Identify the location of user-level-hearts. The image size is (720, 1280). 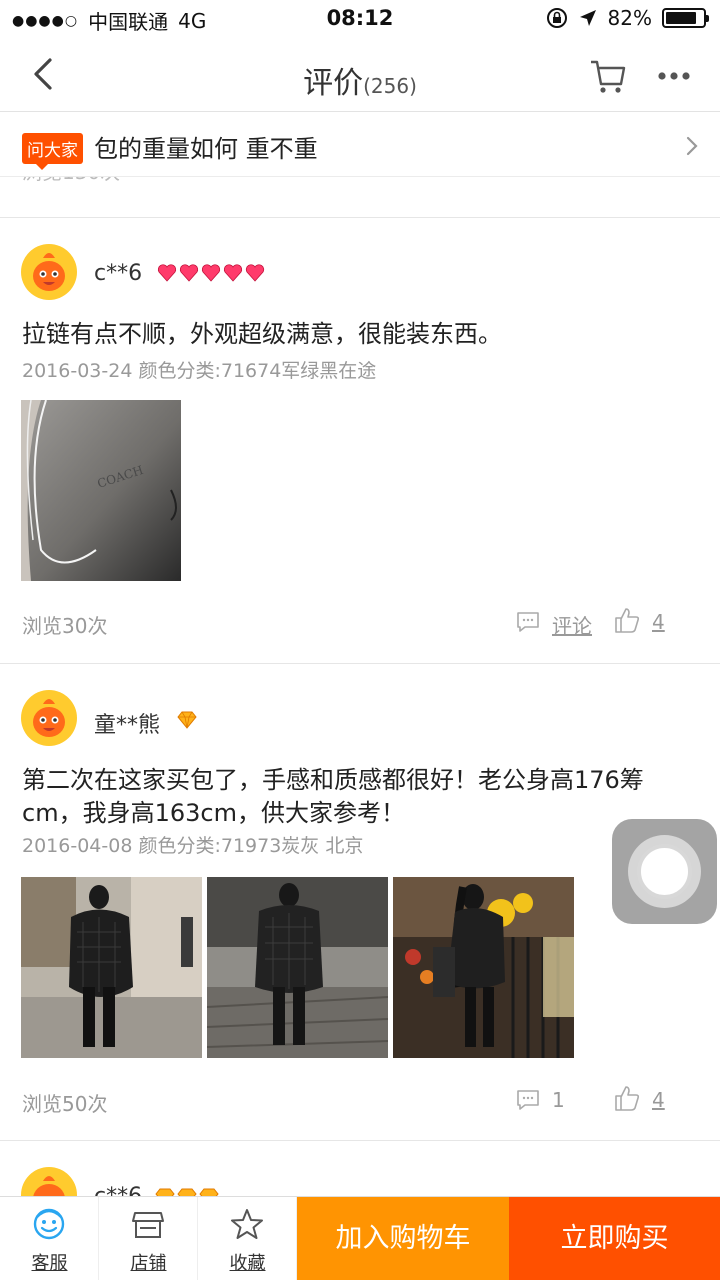
(211, 273).